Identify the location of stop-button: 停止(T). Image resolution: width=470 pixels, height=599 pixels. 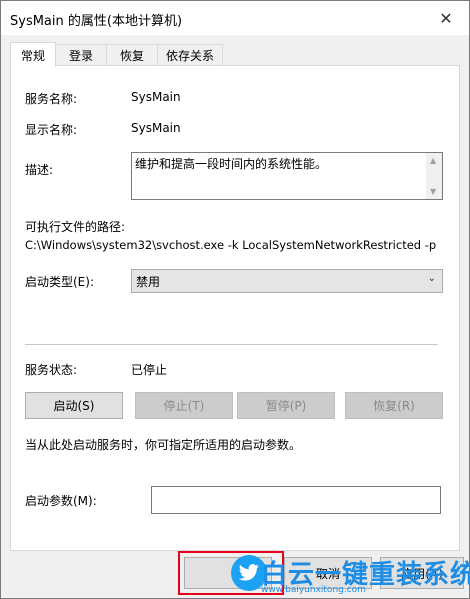
(184, 405).